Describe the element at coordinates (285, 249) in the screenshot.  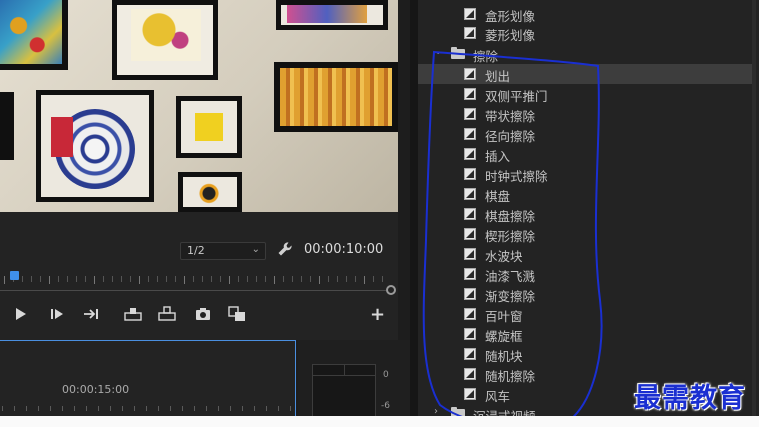
I see `wrench-settings-icon` at that location.